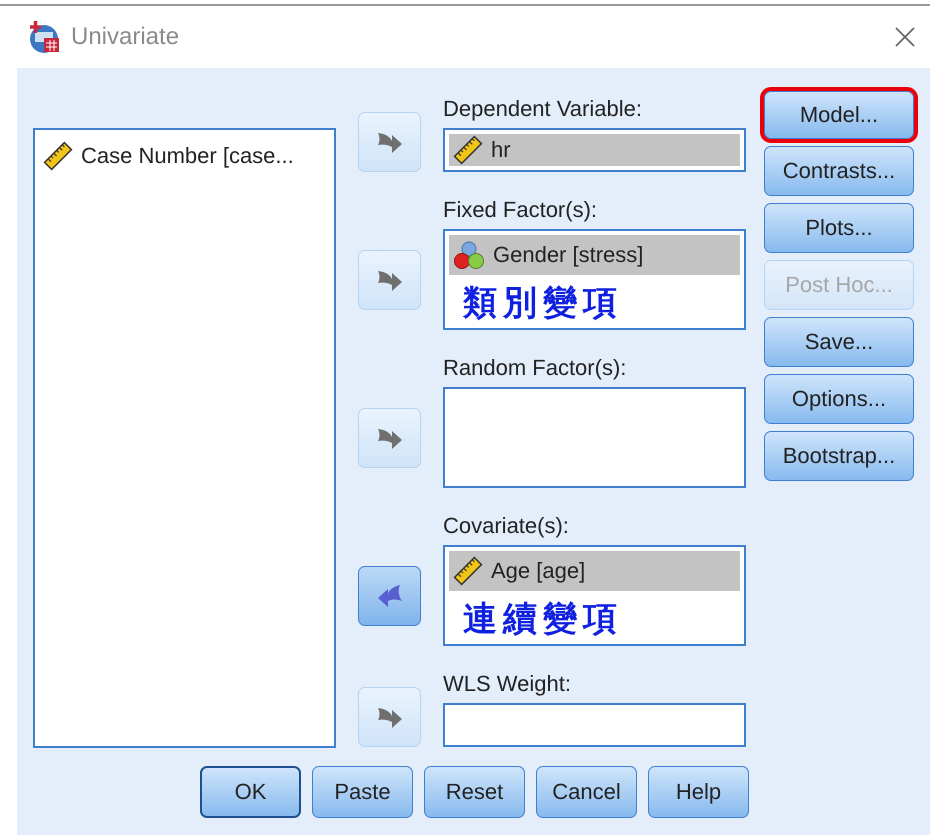  I want to click on app-icon, so click(44, 37).